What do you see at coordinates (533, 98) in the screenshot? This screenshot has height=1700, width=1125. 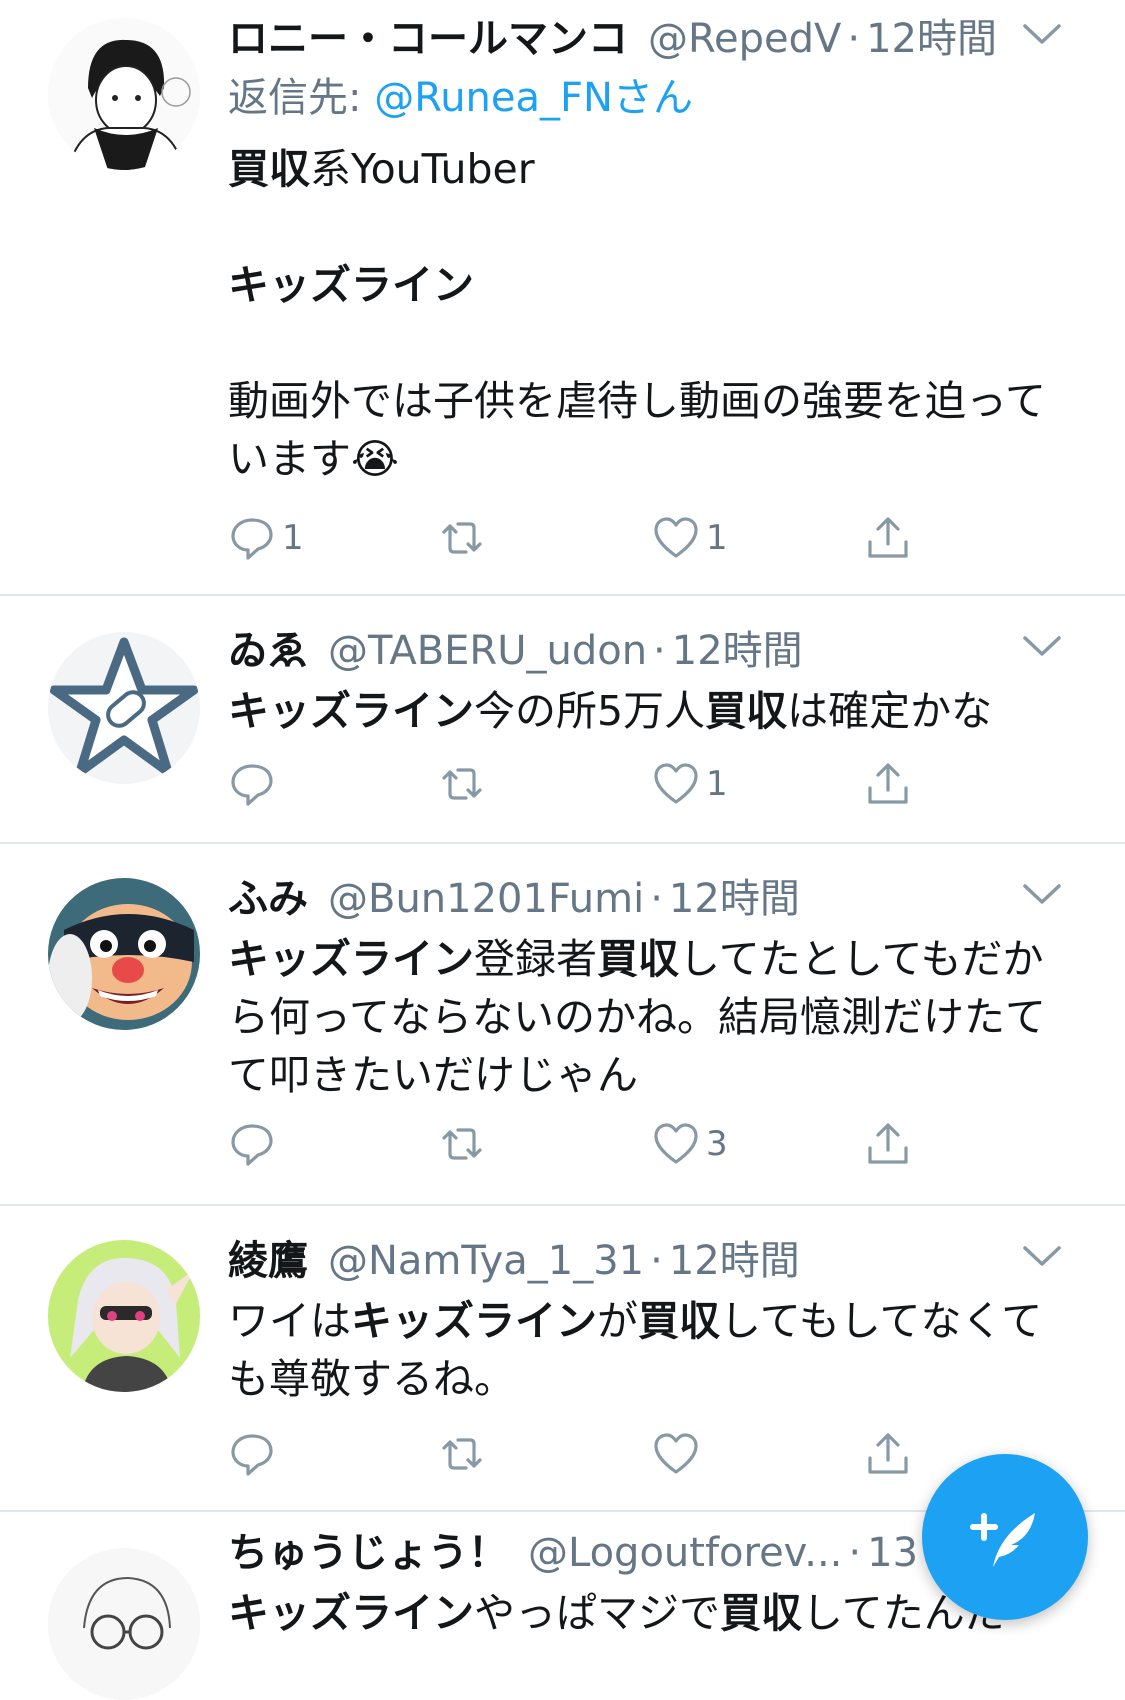 I see `reply-mention-link: @Runea_FNさん` at bounding box center [533, 98].